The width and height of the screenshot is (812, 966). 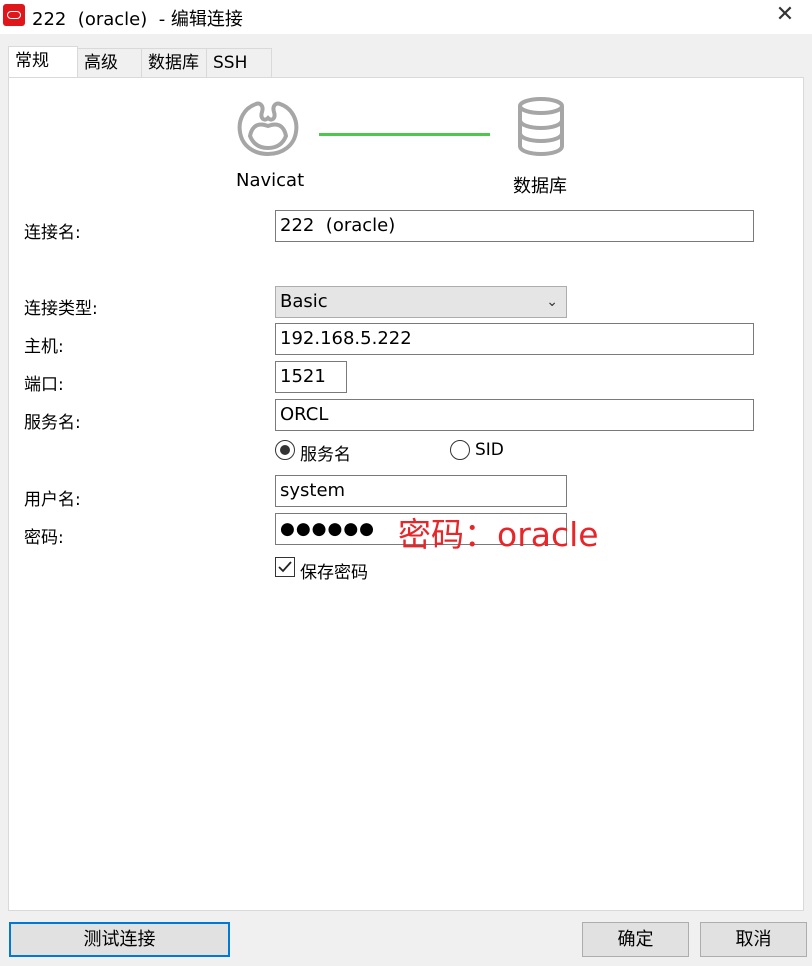 I want to click on save-password-checkbox, so click(x=285, y=567).